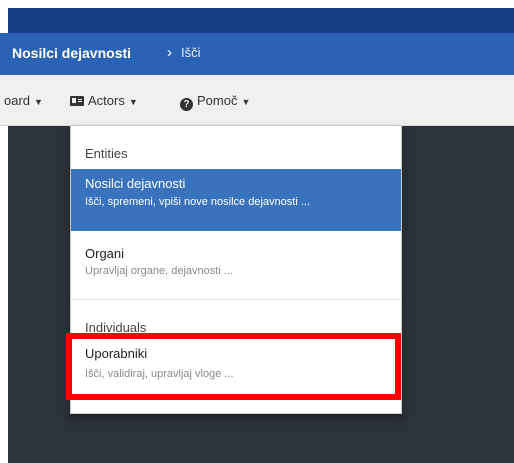  What do you see at coordinates (217, 100) in the screenshot?
I see `help-menu-label: Pomoč` at bounding box center [217, 100].